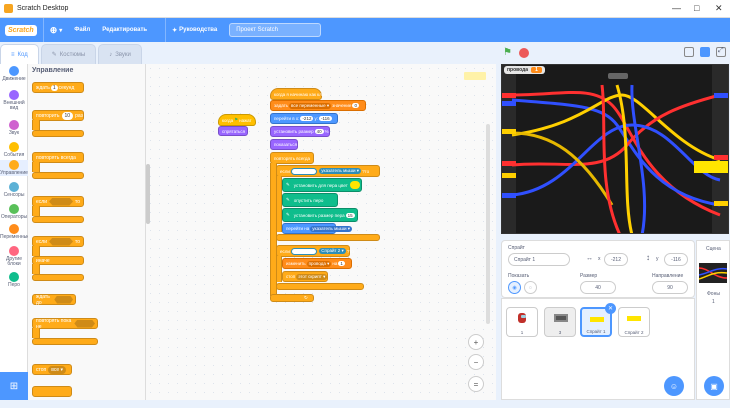 Image resolution: width=730 pixels, height=408 pixels. Describe the element at coordinates (310, 200) in the screenshot. I see `pen-down-block: ✎ опустить перо` at that location.